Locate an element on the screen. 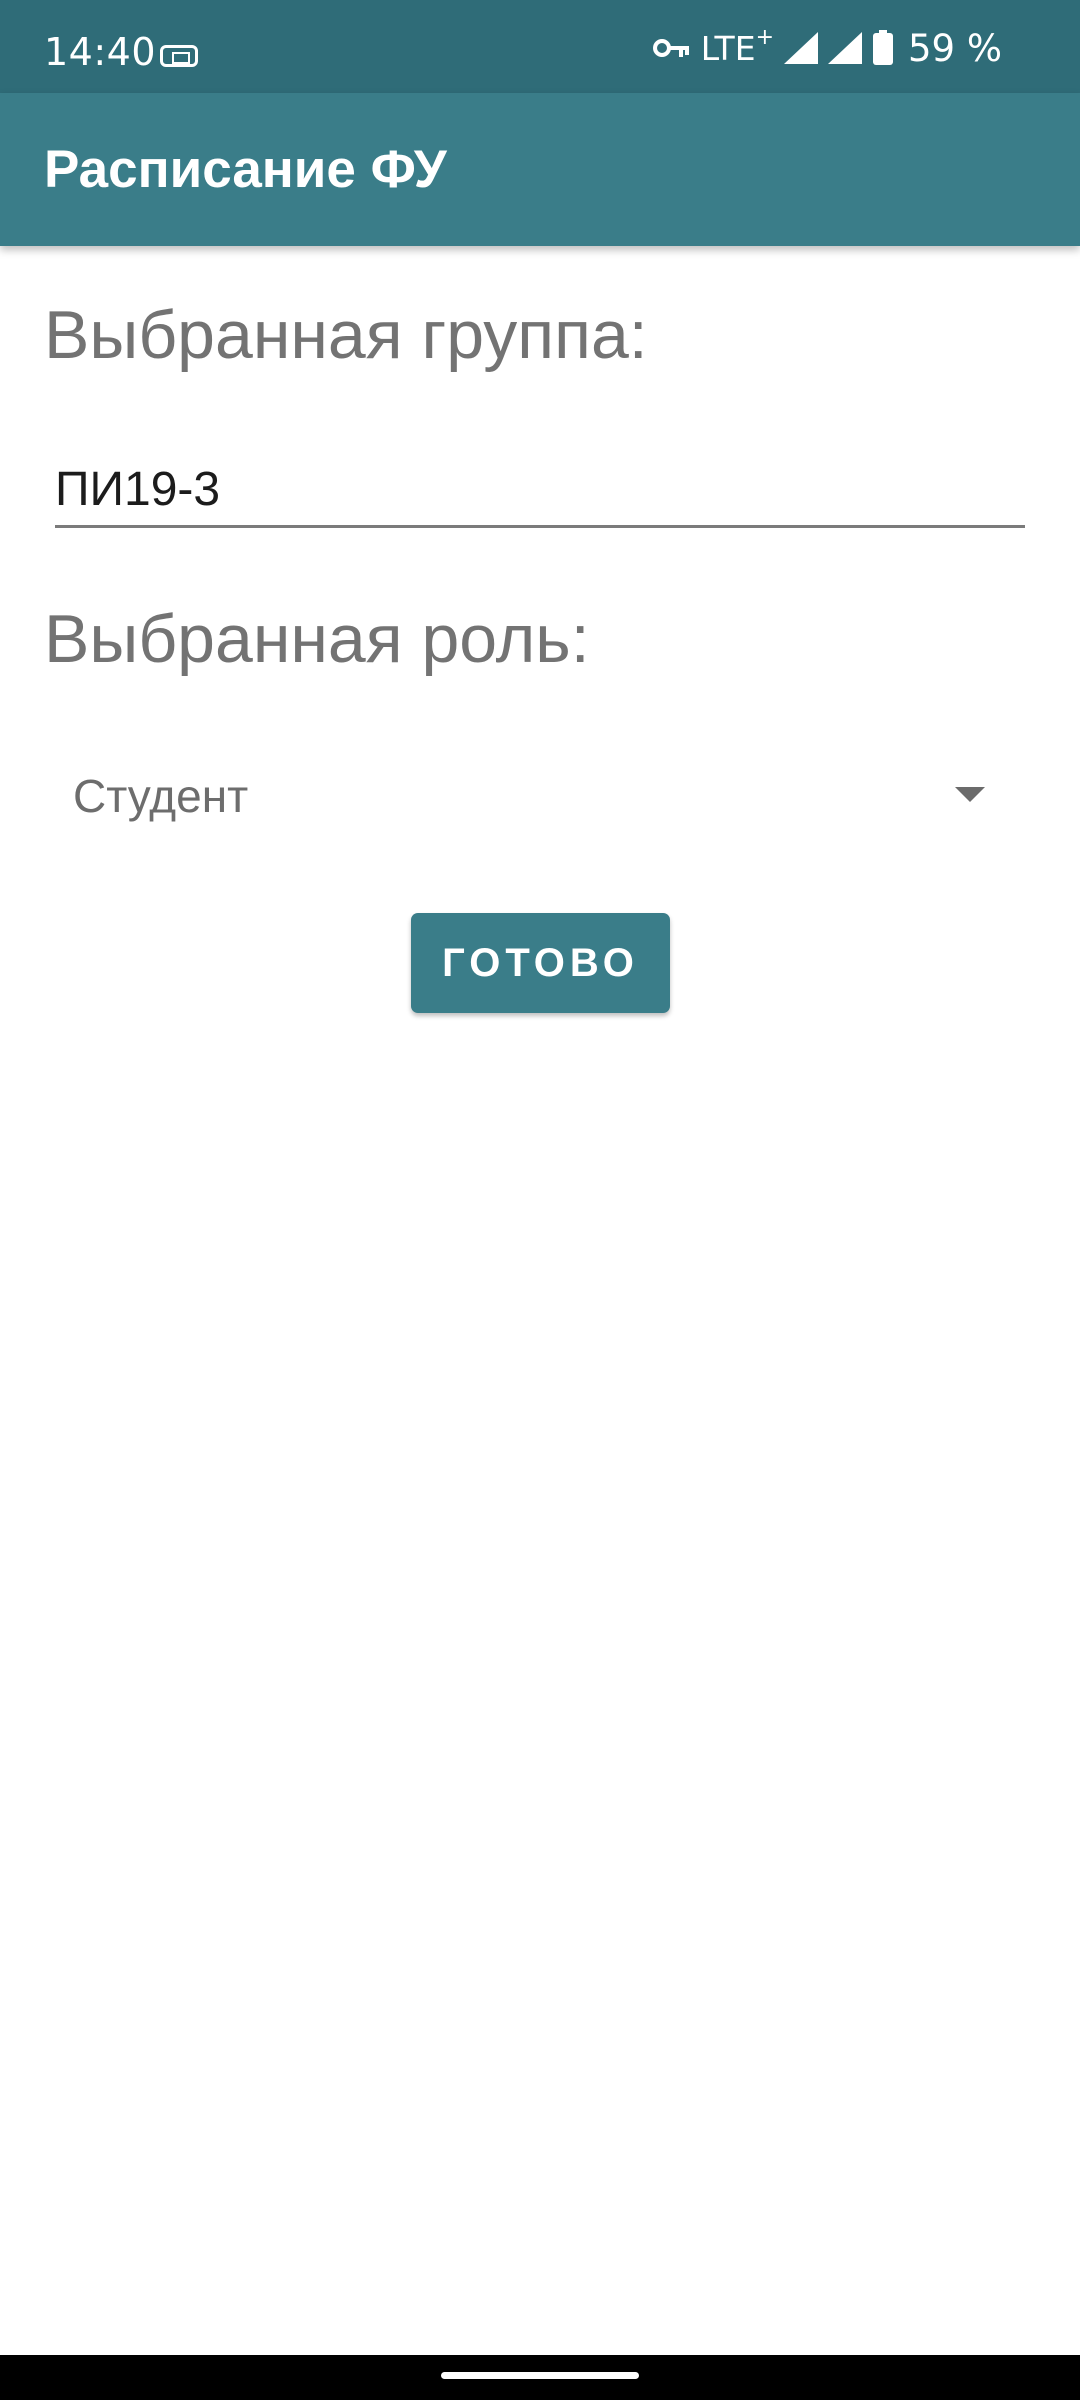  app-title: Расписание ФУ is located at coordinates (245, 169).